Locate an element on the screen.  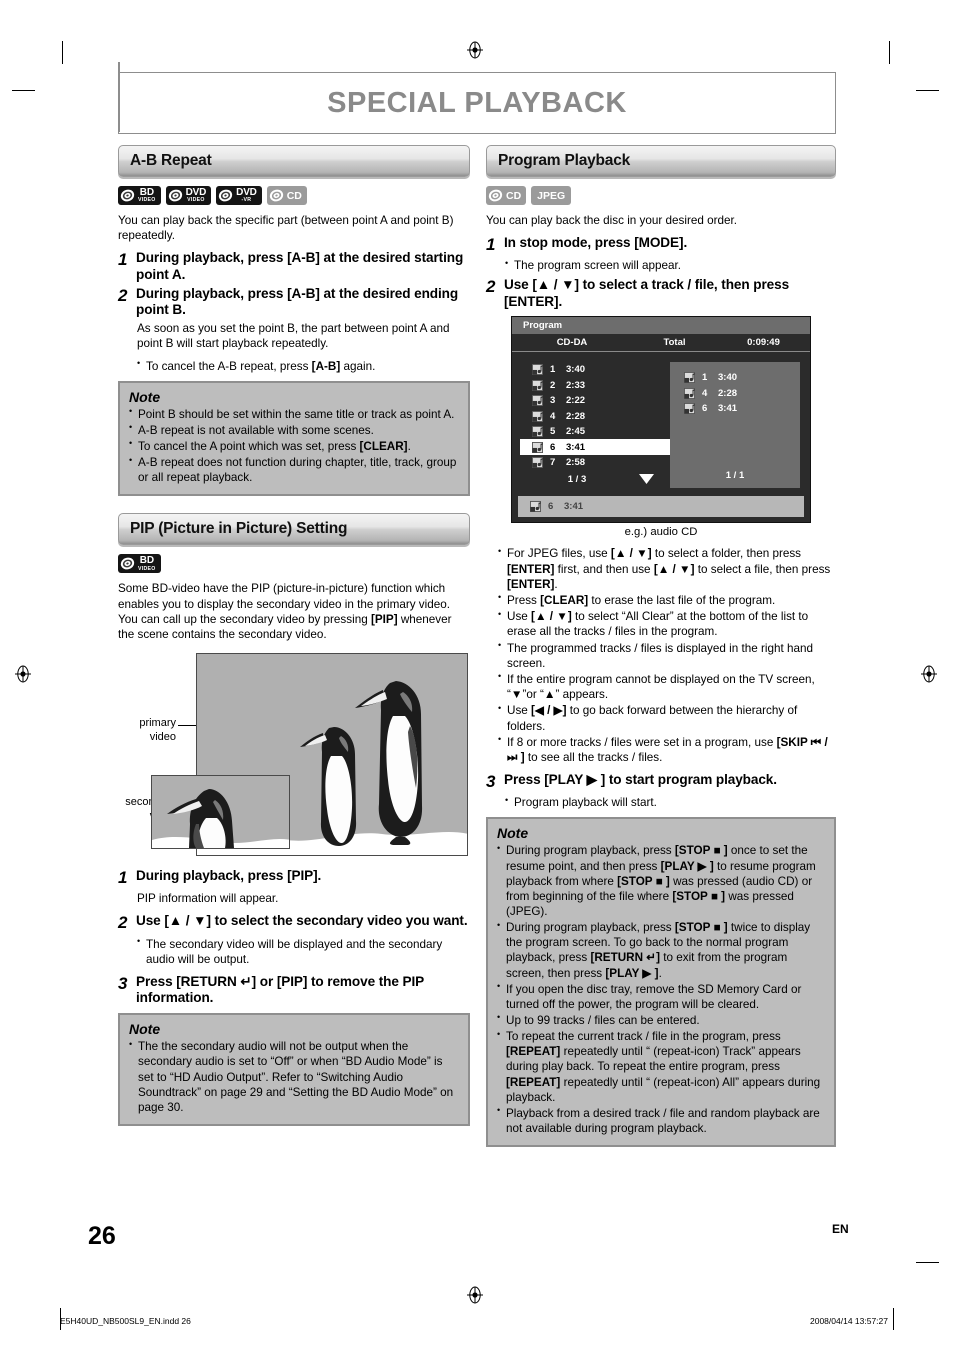
note-heading: Note is located at coordinates (145, 1029).